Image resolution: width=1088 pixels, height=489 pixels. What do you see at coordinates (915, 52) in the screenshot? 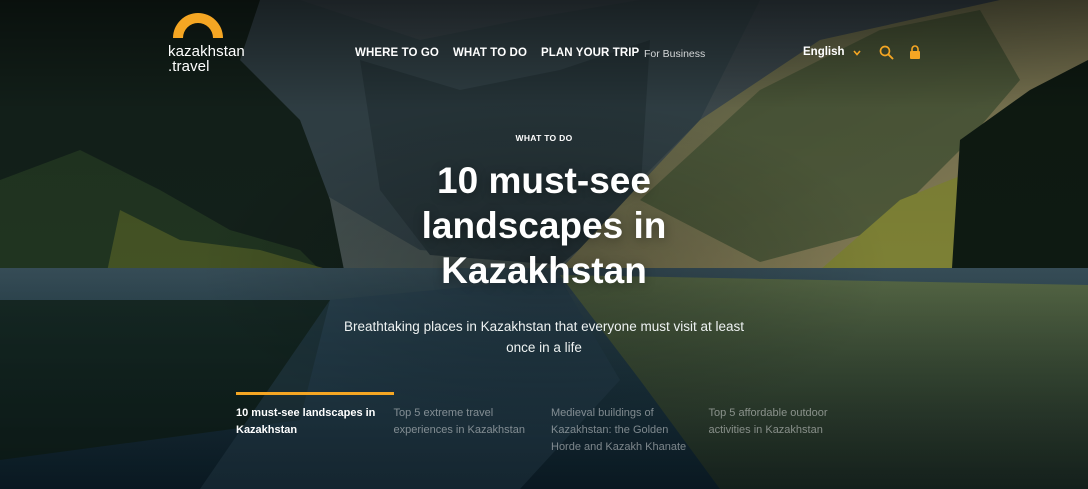
I see `lock-icon` at bounding box center [915, 52].